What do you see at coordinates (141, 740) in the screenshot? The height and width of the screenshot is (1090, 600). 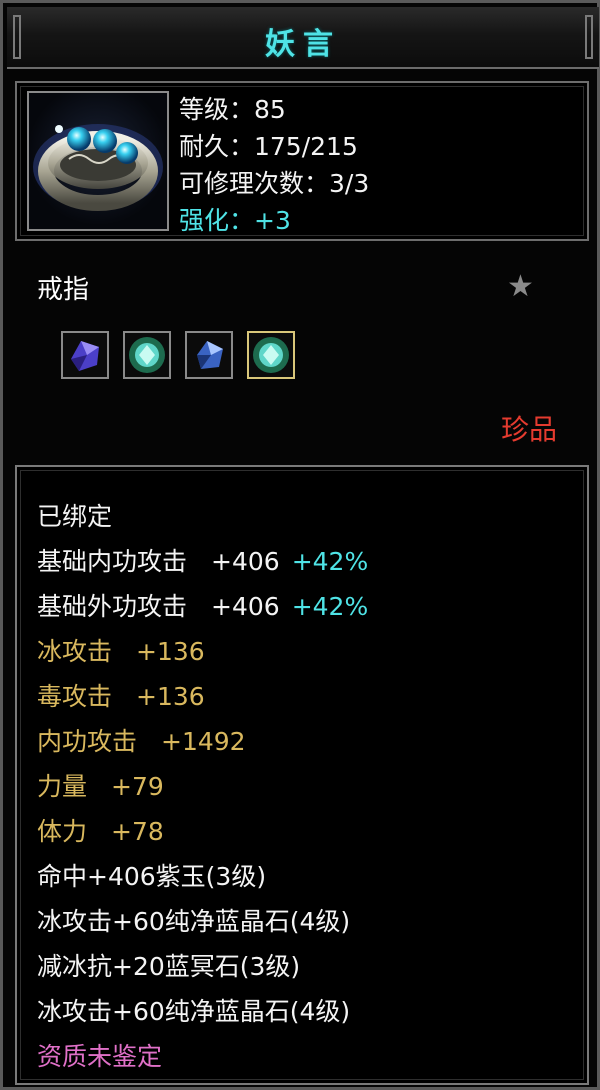 I see `inner-attack-line: 内功攻击 +1492` at bounding box center [141, 740].